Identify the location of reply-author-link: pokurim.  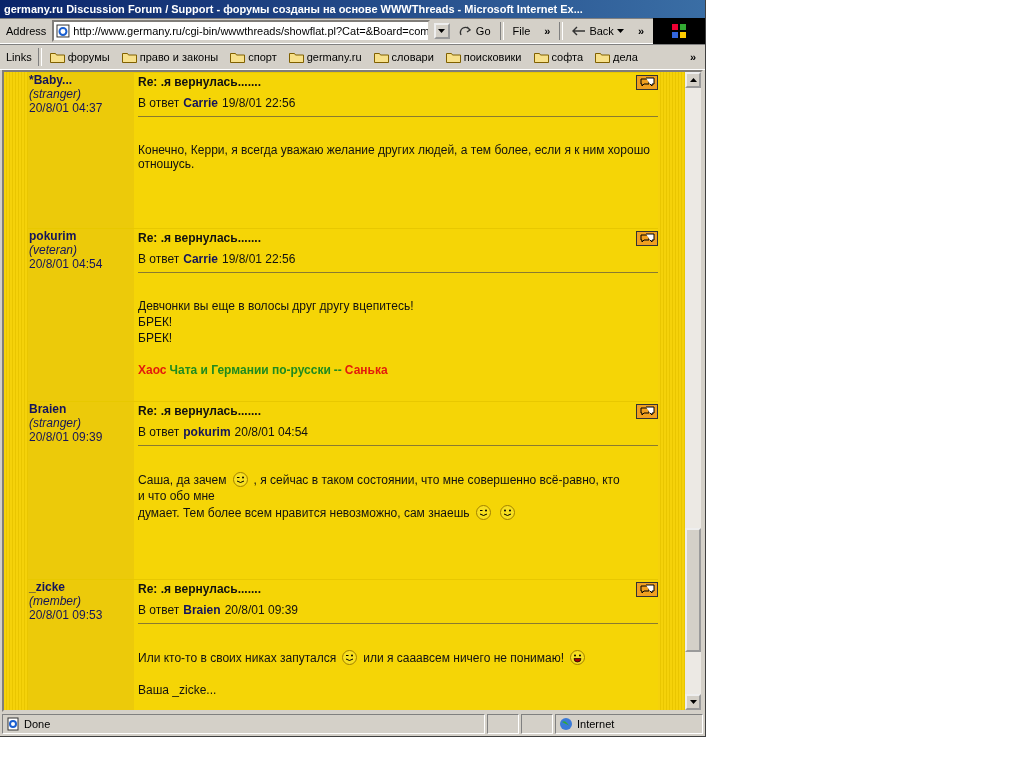
(207, 432).